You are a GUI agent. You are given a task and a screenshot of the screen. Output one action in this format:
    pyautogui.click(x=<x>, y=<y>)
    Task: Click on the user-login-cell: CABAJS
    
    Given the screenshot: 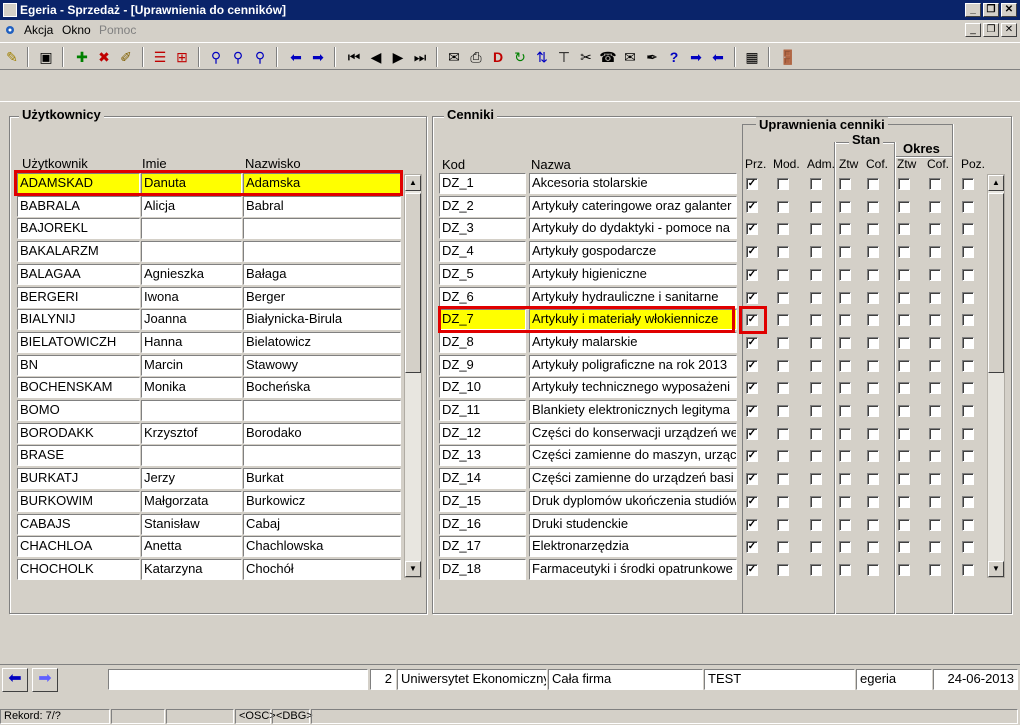 What is the action you would take?
    pyautogui.click(x=78, y=524)
    